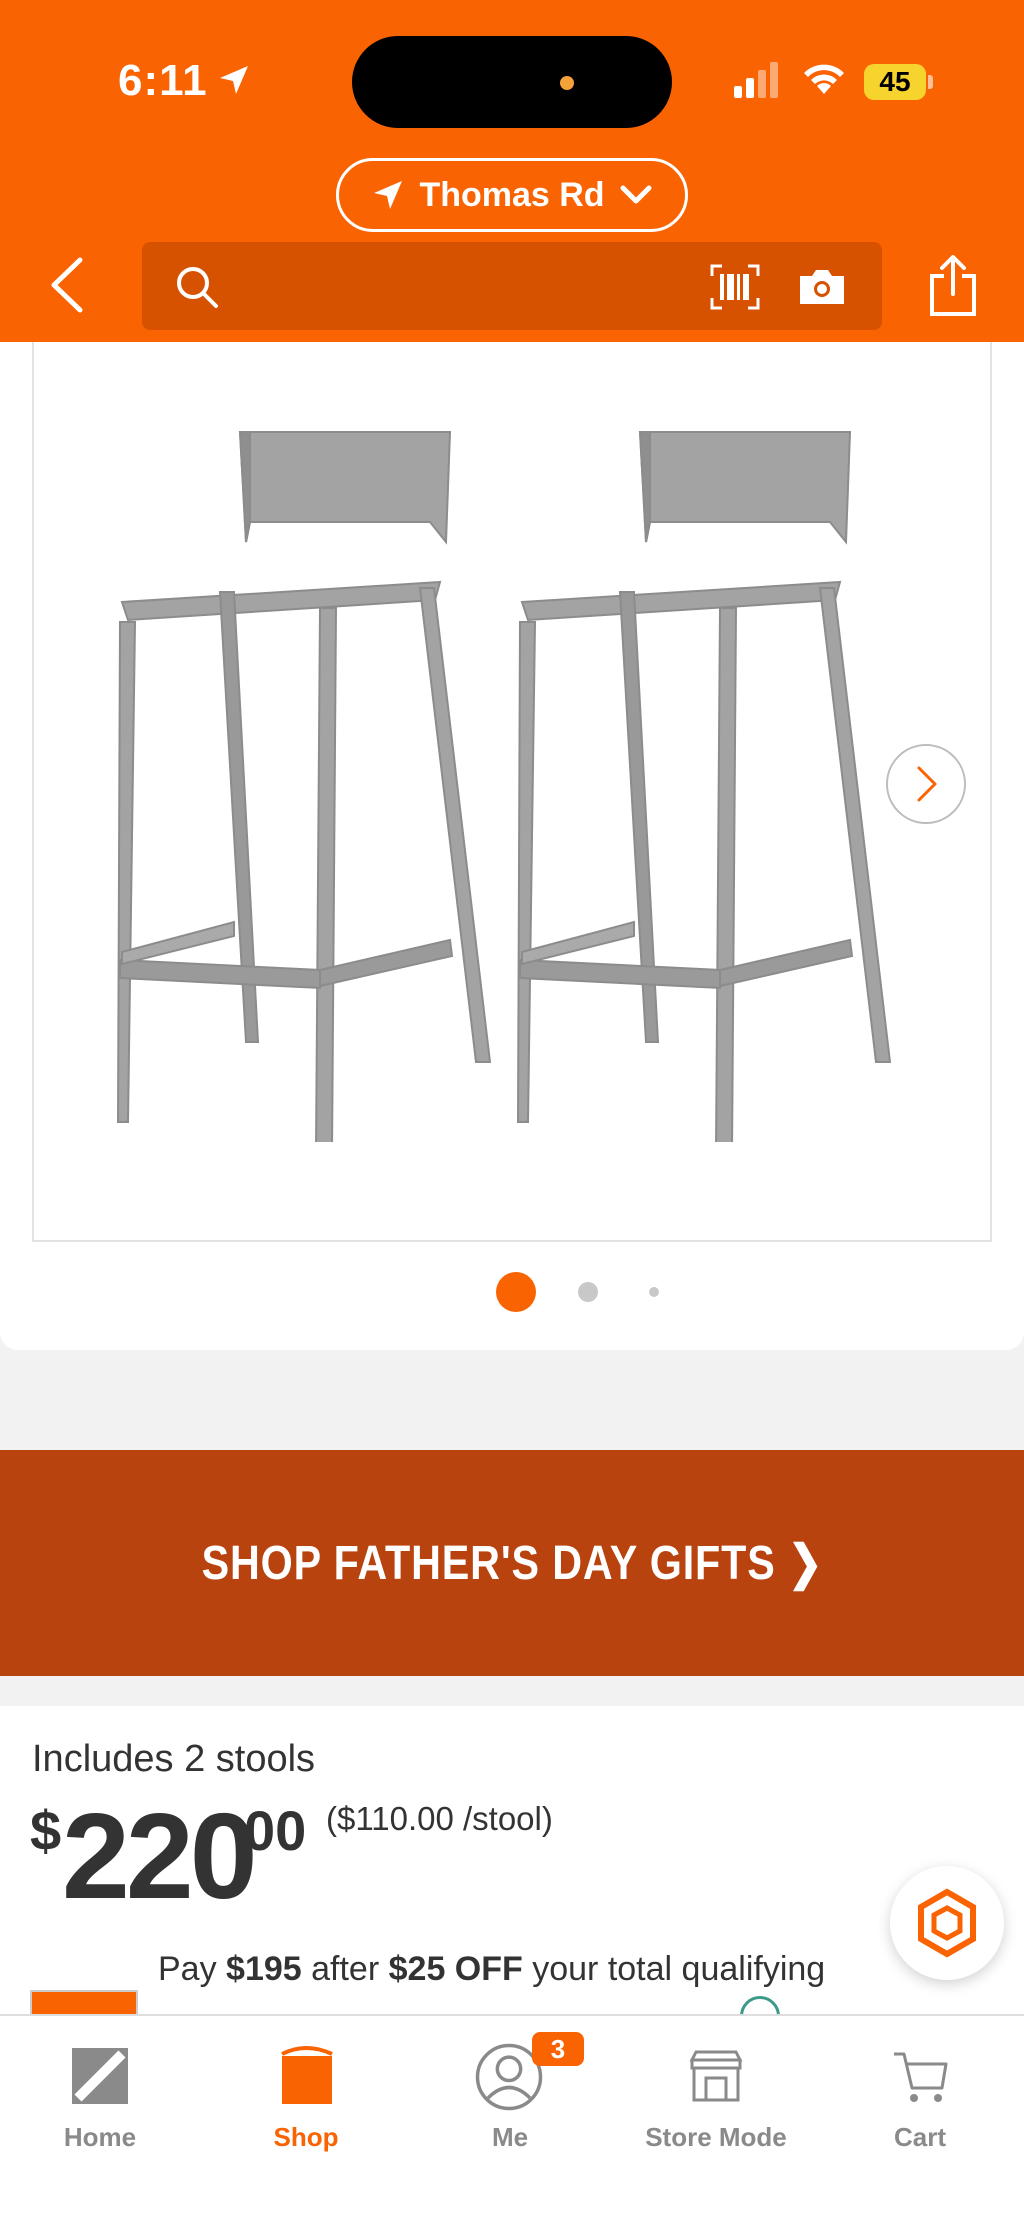  Describe the element at coordinates (160, 1856) in the screenshot. I see `price-dollars: 220` at that location.